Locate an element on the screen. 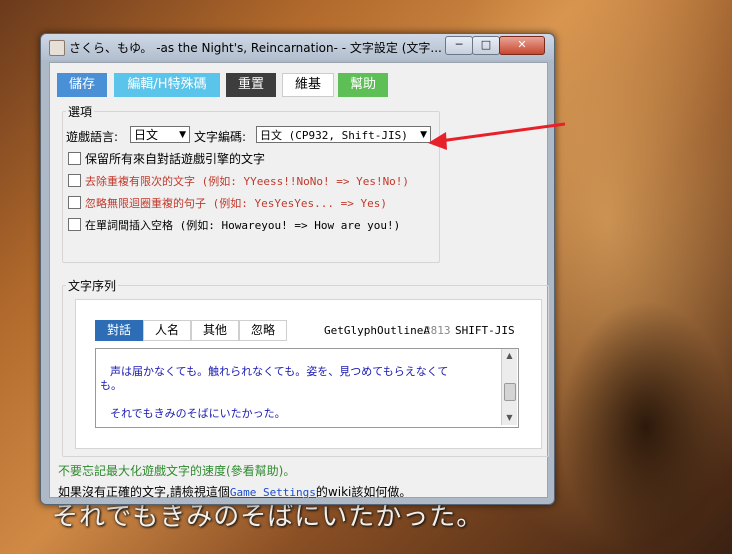 This screenshot has height=554, width=732. annotation-arrow is located at coordinates (497, 136).